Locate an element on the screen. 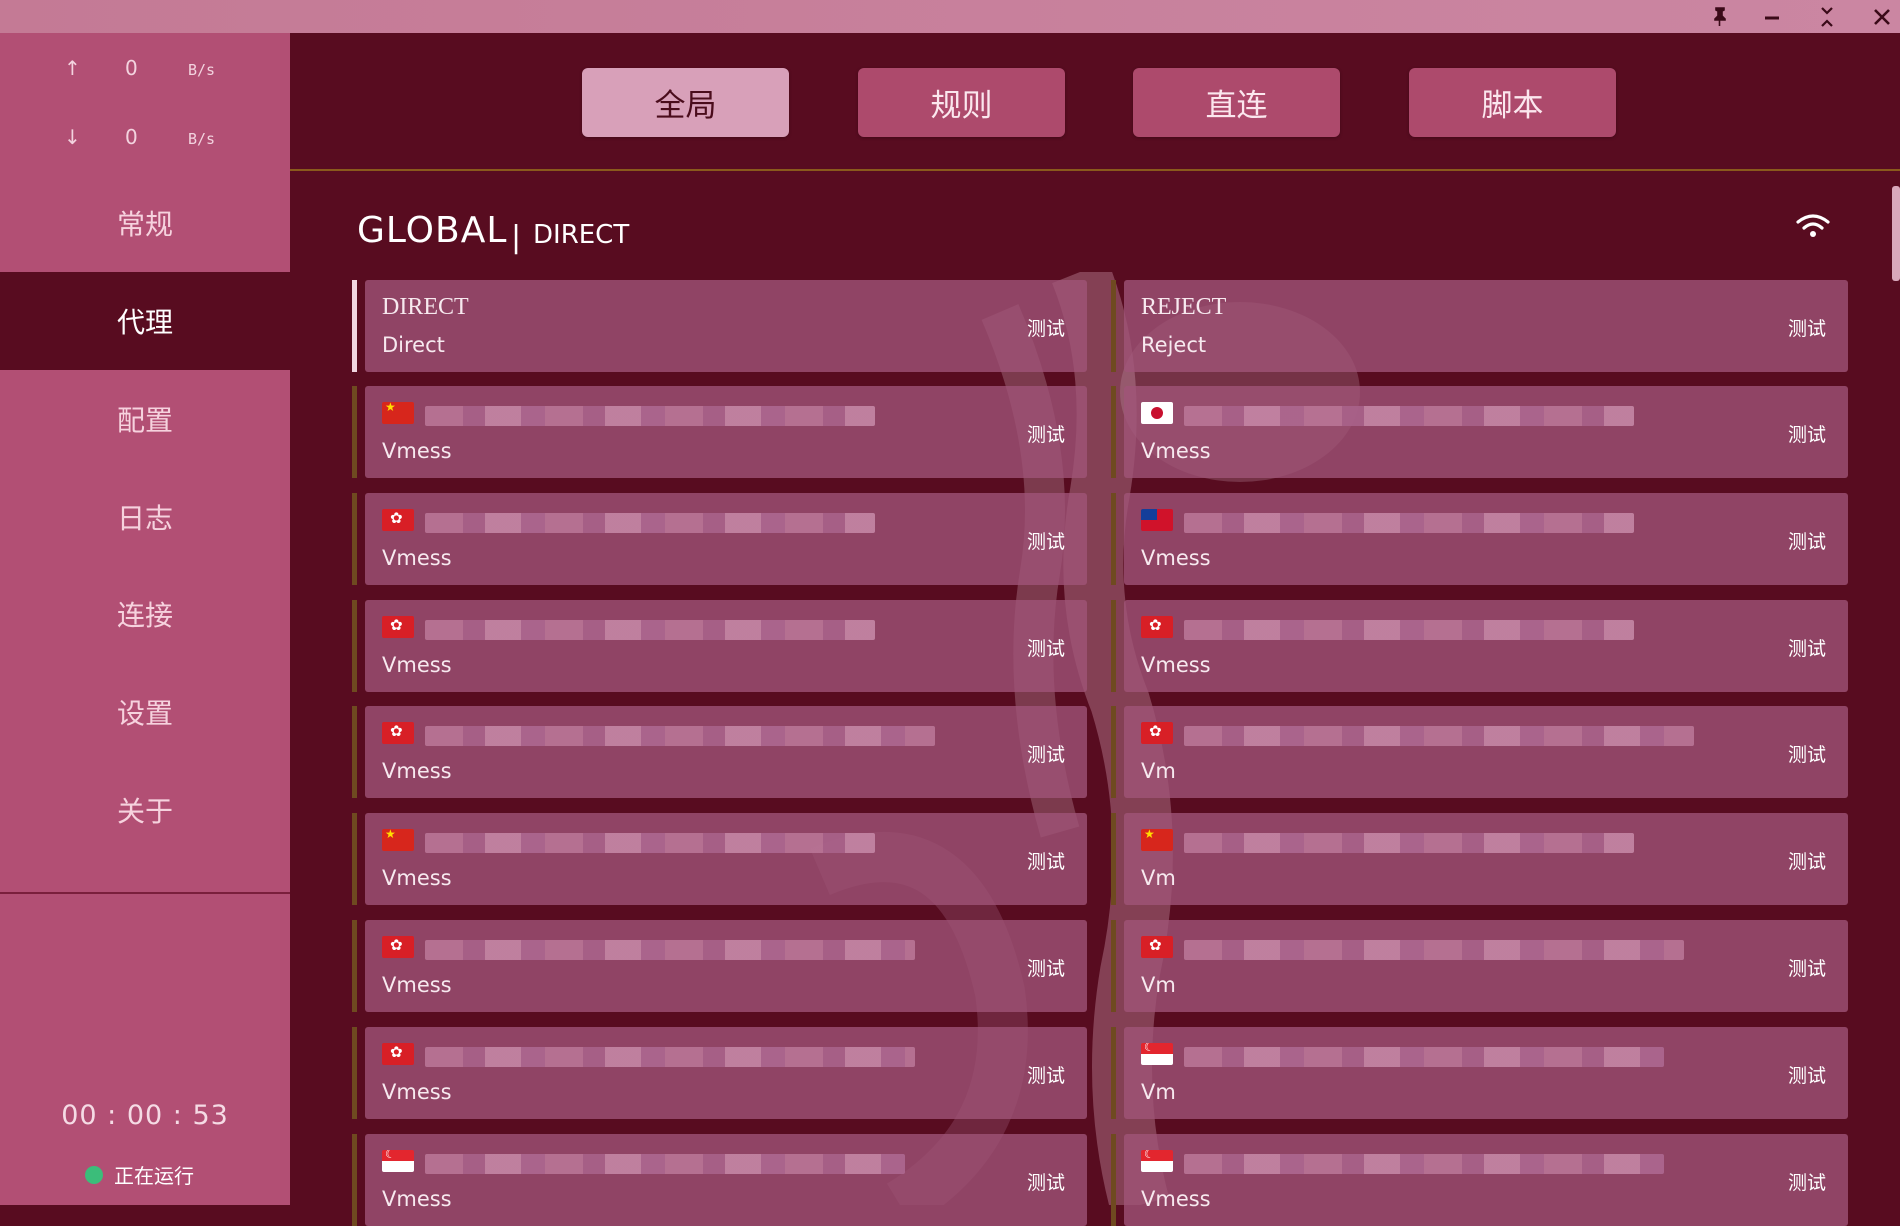  close-icon is located at coordinates (1881, 16).